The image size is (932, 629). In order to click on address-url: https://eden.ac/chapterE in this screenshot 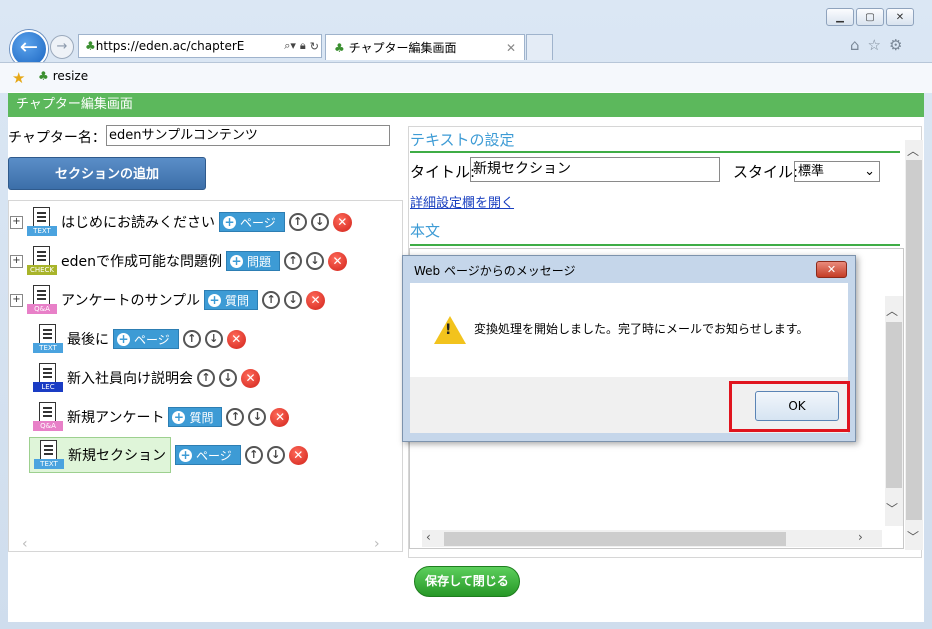, I will do `click(189, 46)`.